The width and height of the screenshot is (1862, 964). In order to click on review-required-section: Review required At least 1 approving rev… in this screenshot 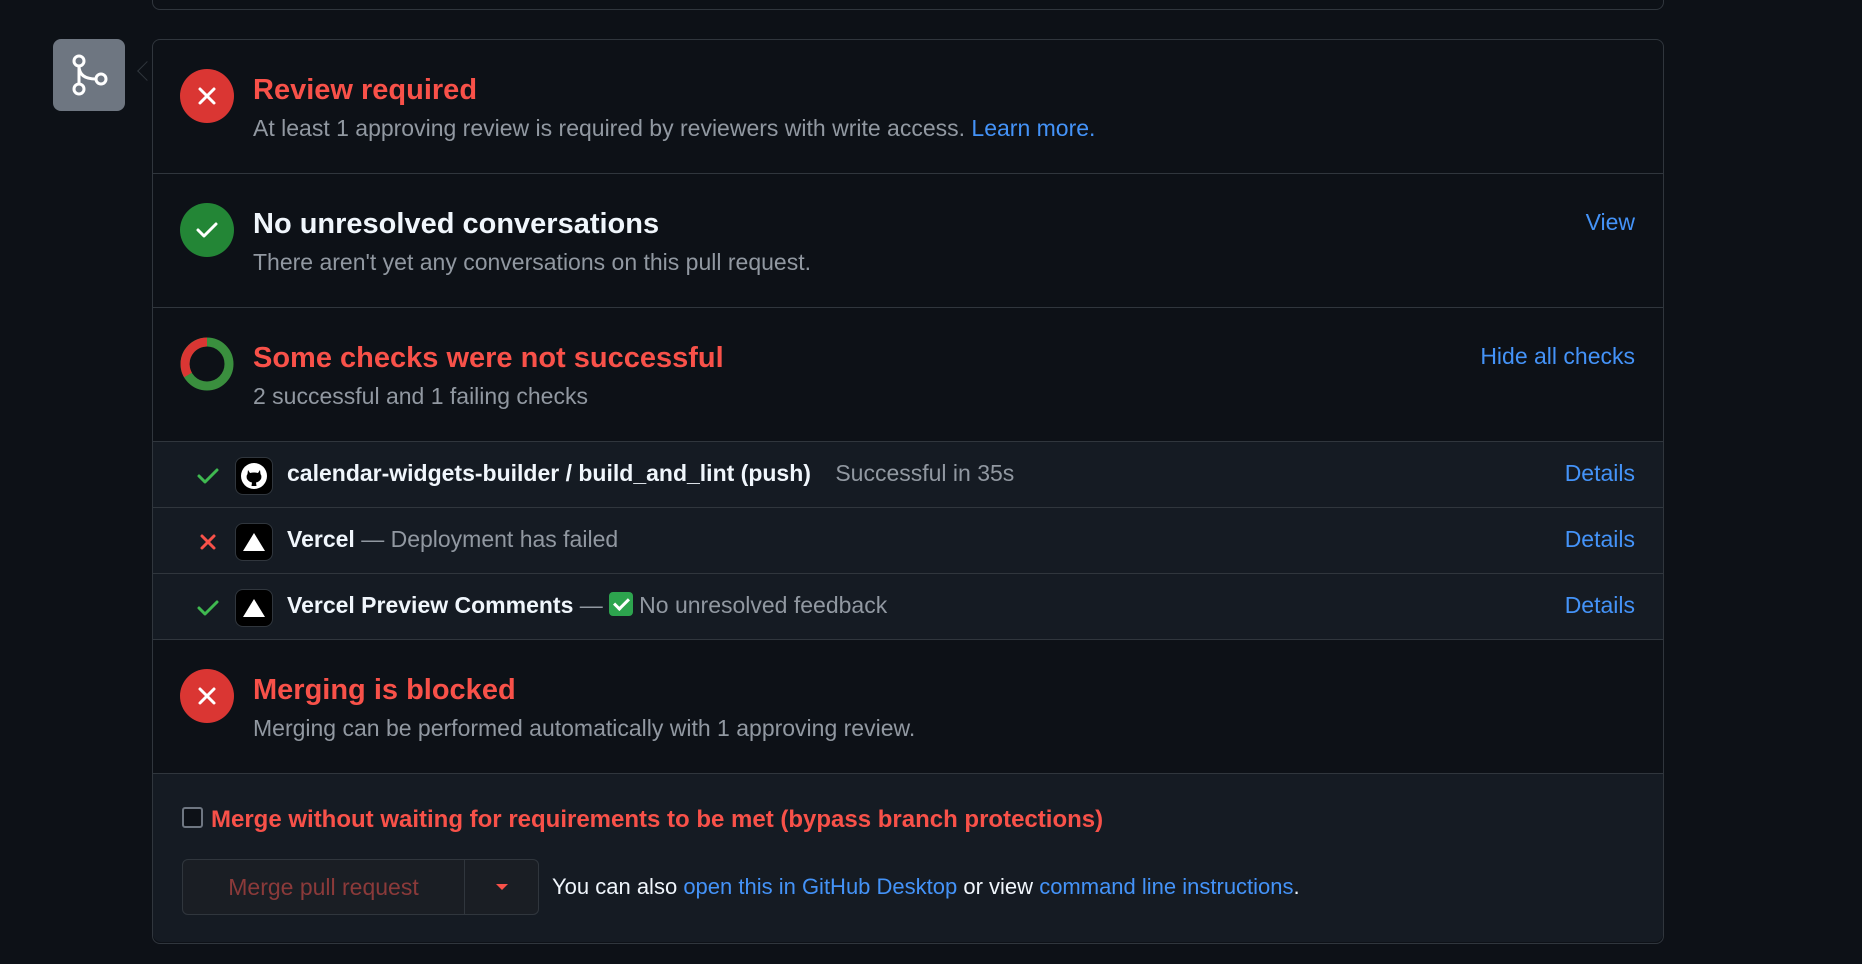, I will do `click(908, 107)`.